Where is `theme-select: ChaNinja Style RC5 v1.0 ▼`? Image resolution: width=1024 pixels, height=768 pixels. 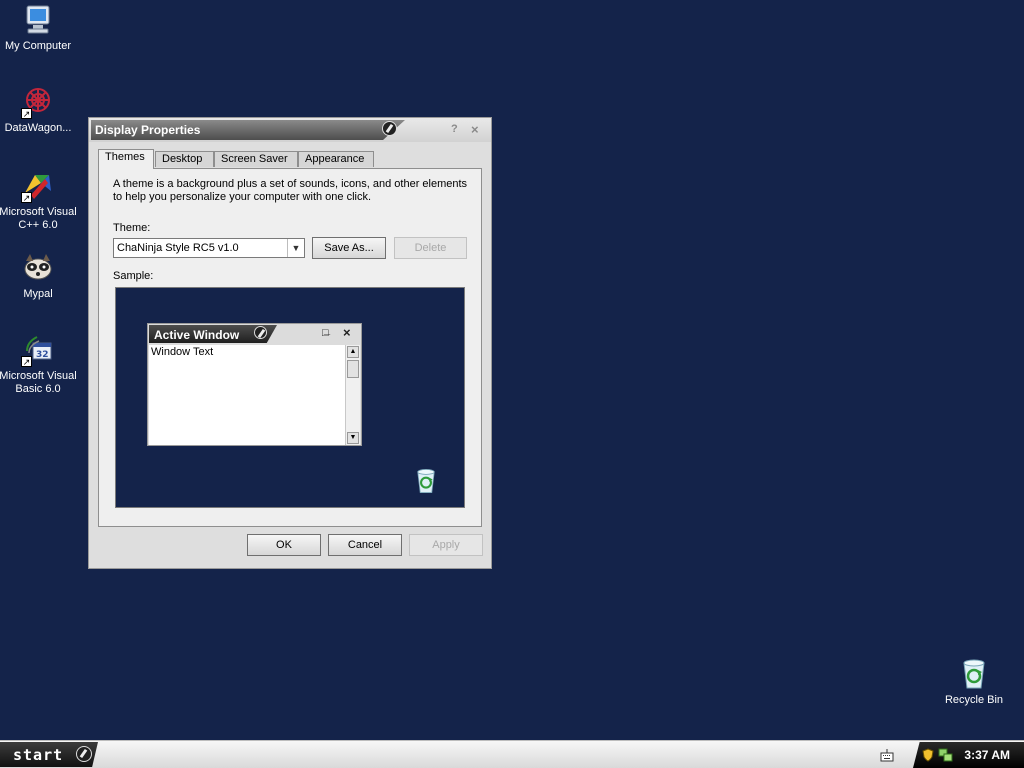
theme-select: ChaNinja Style RC5 v1.0 ▼ is located at coordinates (209, 248).